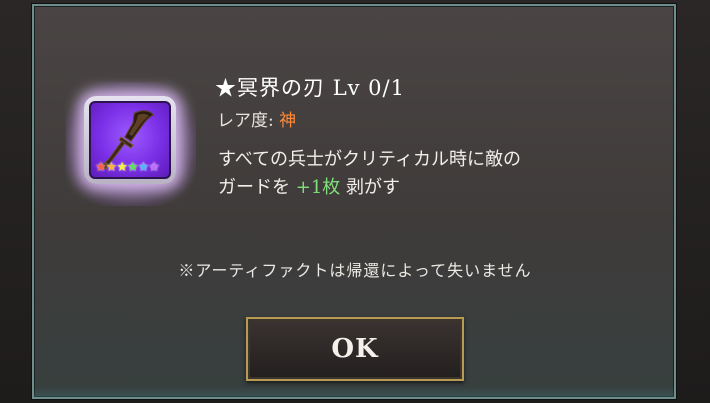  I want to click on artifact-title: ★冥界の刃 Lv 0/1, so click(310, 87).